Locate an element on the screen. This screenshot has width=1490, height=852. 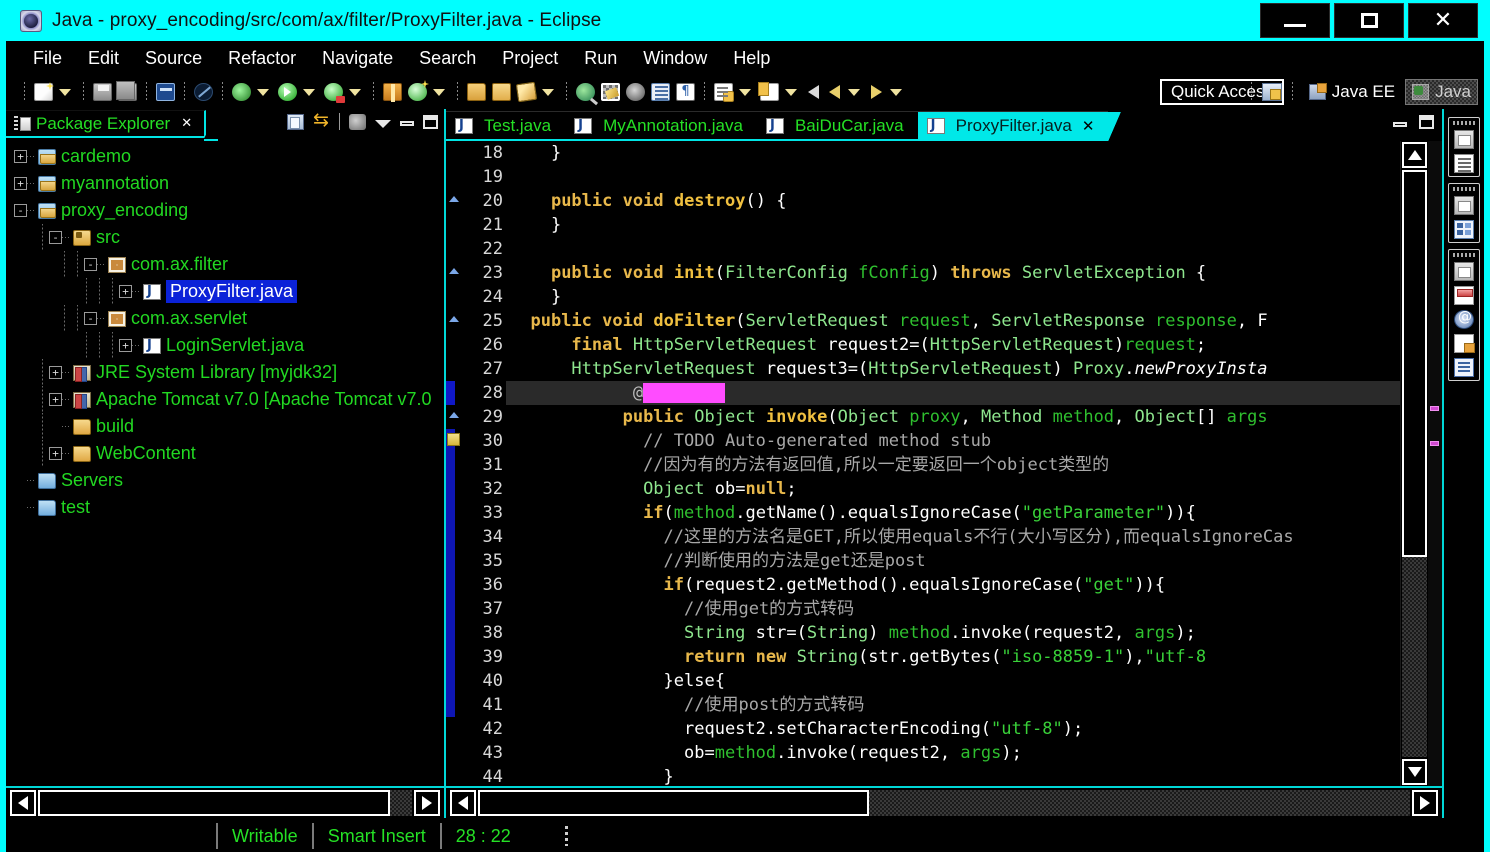
menu-item-refactor: Refactor is located at coordinates (262, 58).